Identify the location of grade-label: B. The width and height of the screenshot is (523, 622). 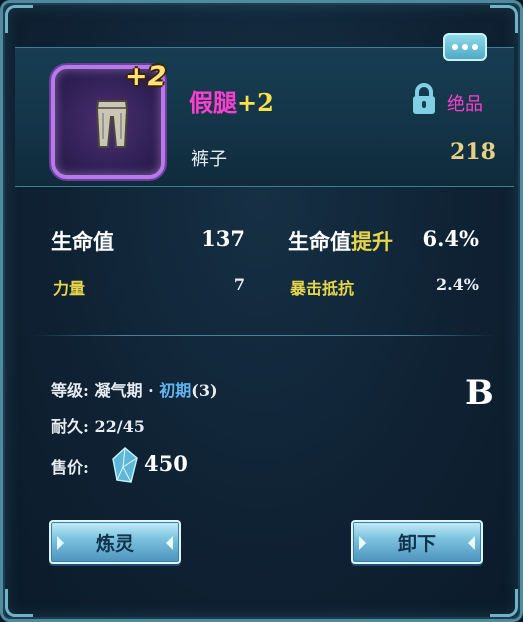
(479, 393).